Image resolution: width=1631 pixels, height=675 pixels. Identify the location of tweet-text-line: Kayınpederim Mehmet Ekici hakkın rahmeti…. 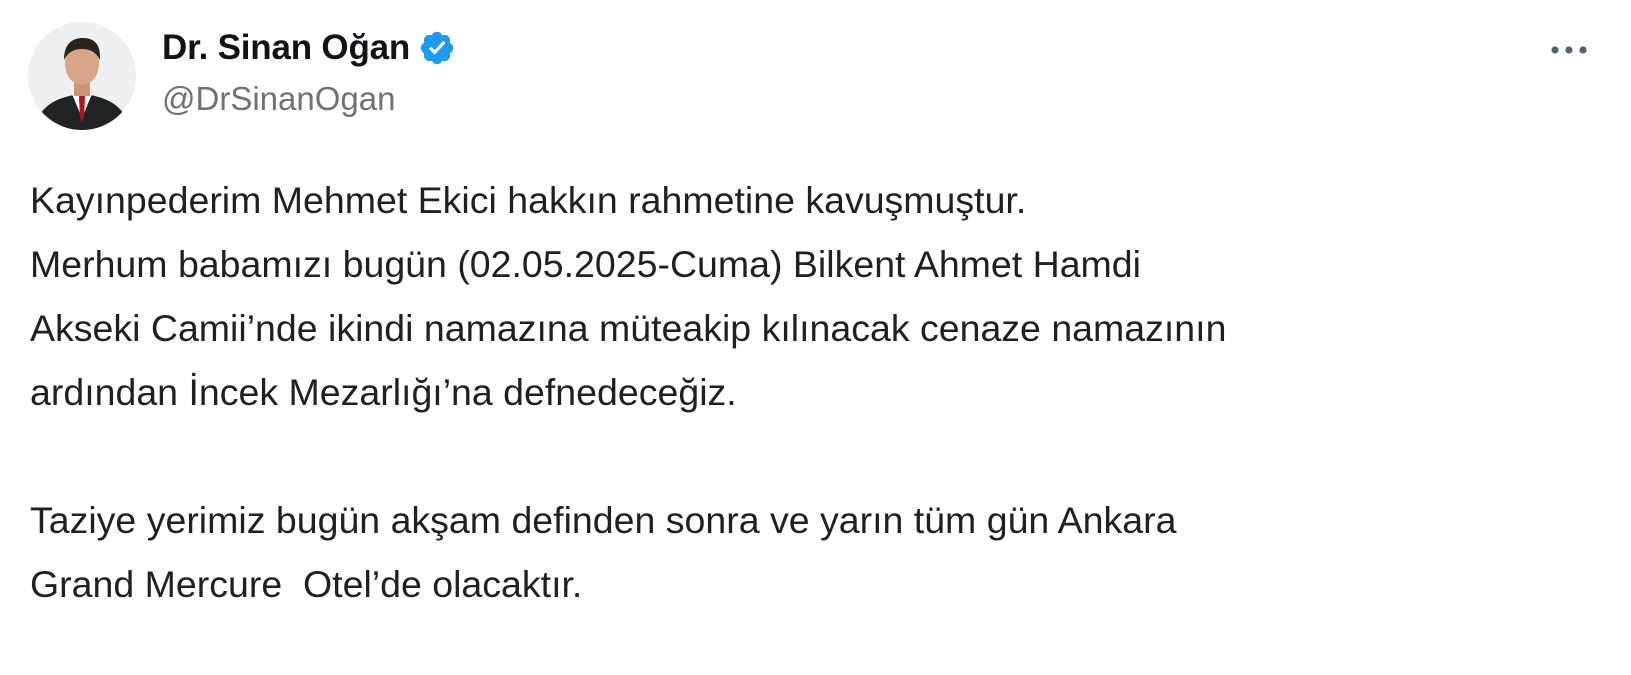
(528, 200).